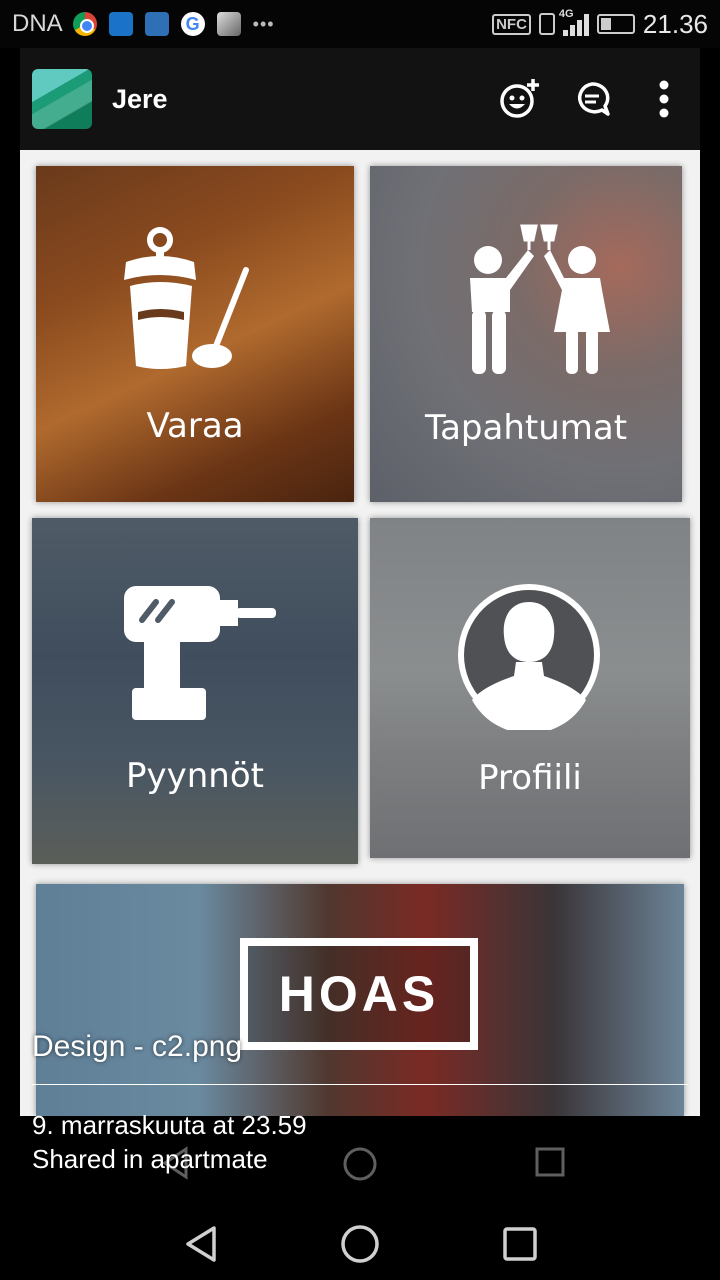  Describe the element at coordinates (360, 1057) in the screenshot. I see `image-caption: Design - c2.png` at that location.